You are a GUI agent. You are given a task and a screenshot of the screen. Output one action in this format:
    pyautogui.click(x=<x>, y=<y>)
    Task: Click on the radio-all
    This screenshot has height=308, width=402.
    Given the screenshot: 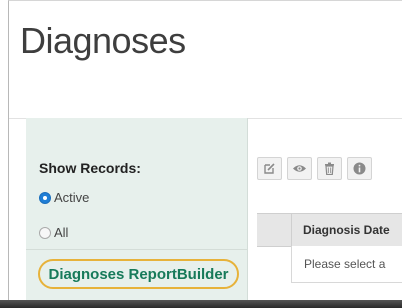 What is the action you would take?
    pyautogui.click(x=45, y=232)
    